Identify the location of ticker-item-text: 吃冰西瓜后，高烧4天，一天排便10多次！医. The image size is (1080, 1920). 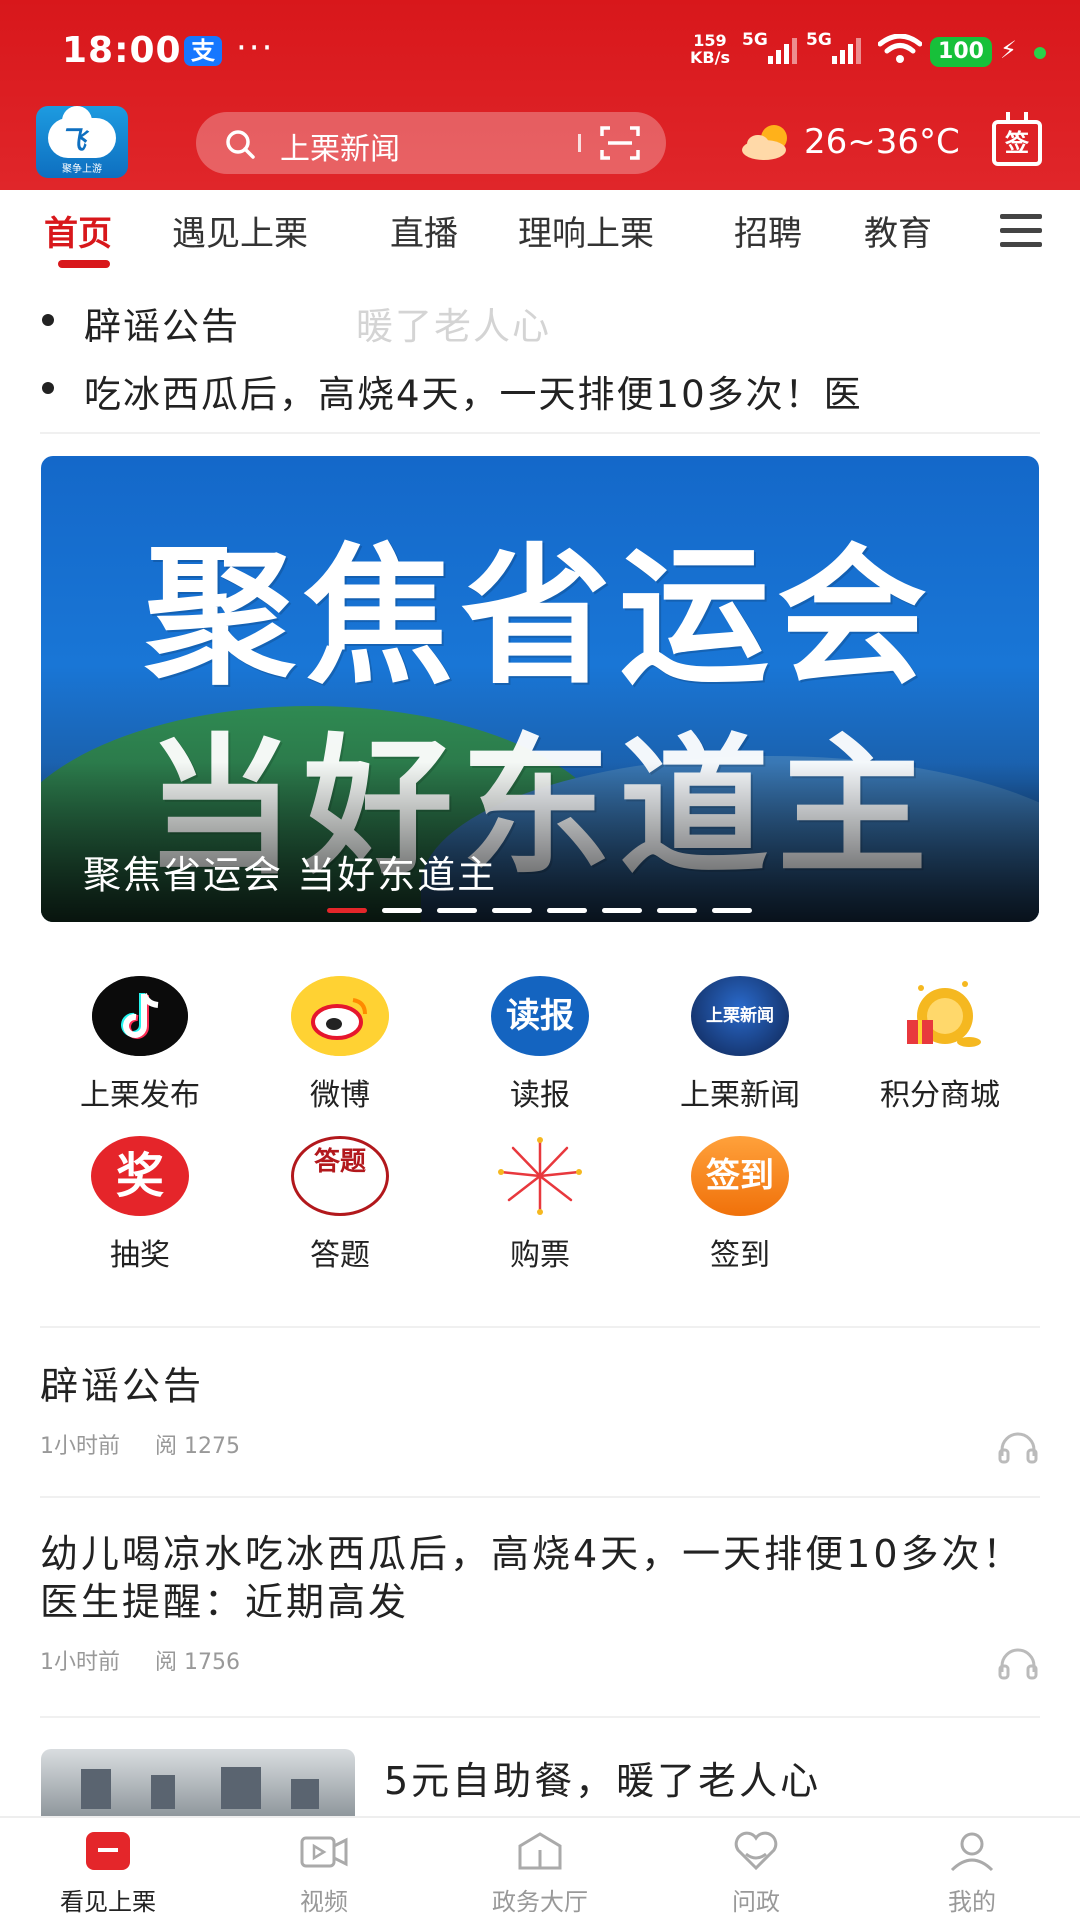
(473, 394).